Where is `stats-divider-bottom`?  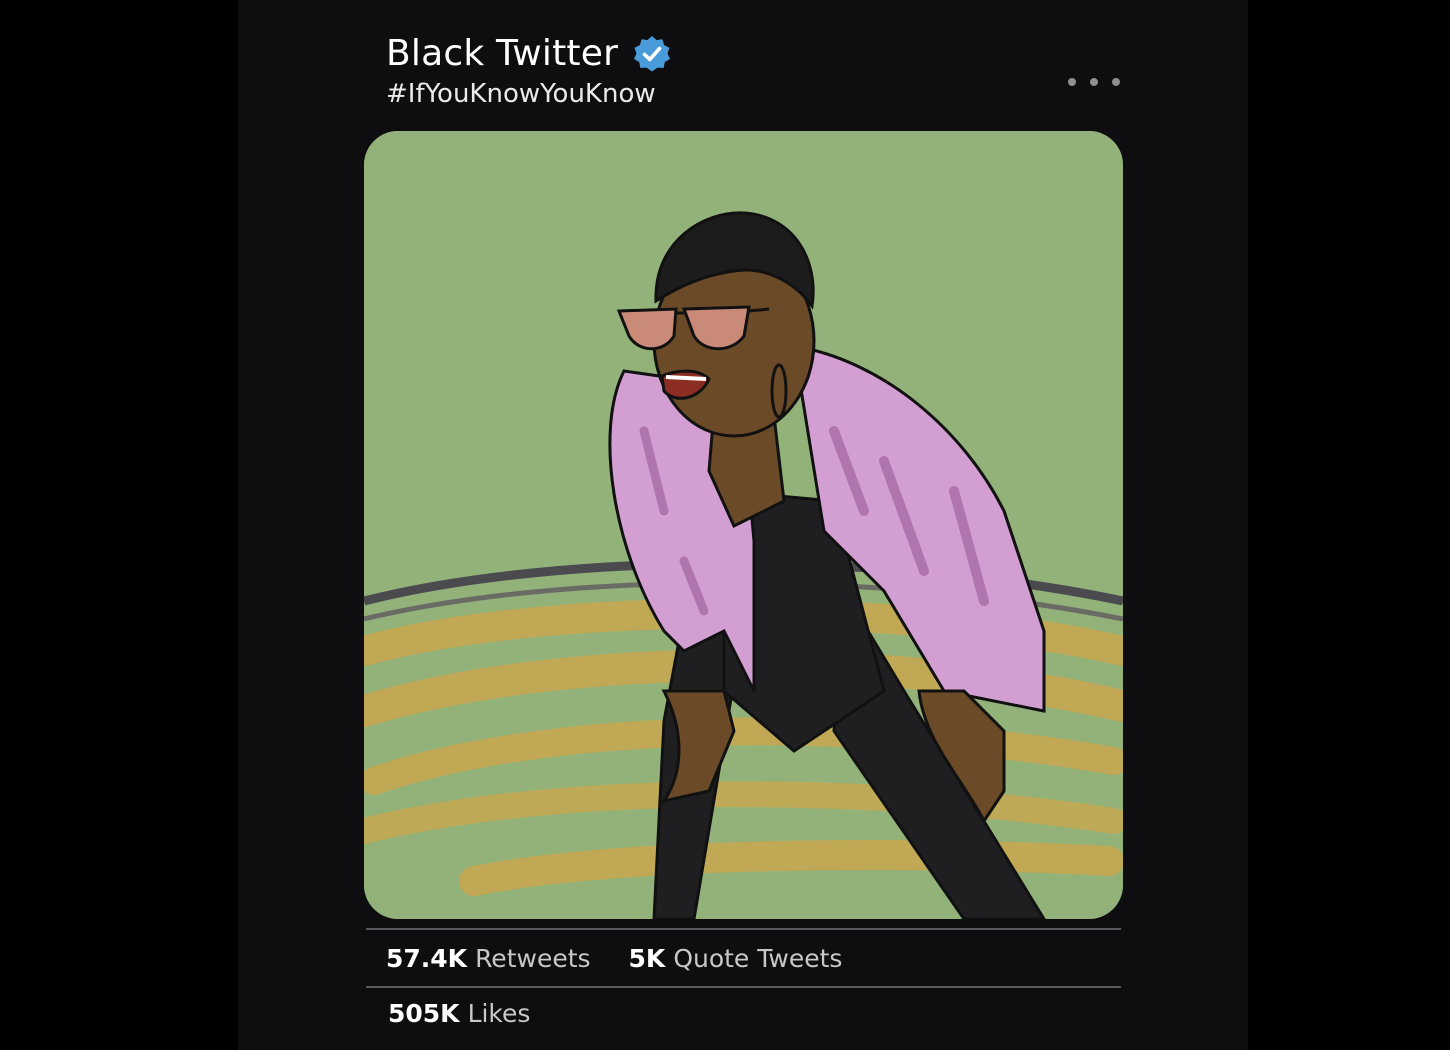 stats-divider-bottom is located at coordinates (743, 987).